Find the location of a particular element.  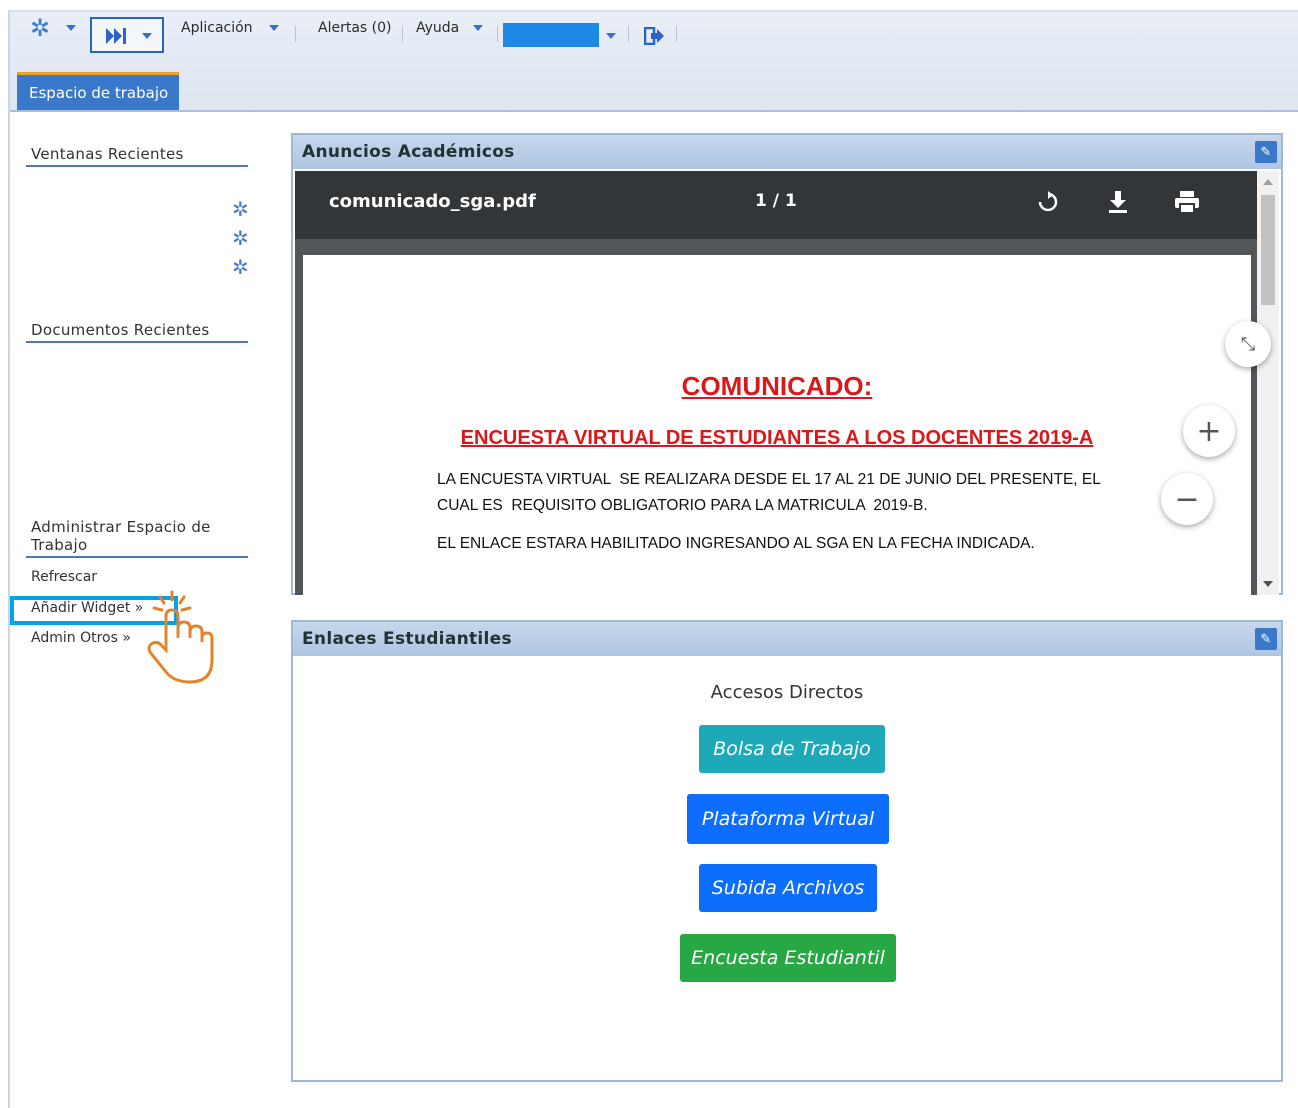

direct-access-heading: Accesos Directos is located at coordinates (787, 692).